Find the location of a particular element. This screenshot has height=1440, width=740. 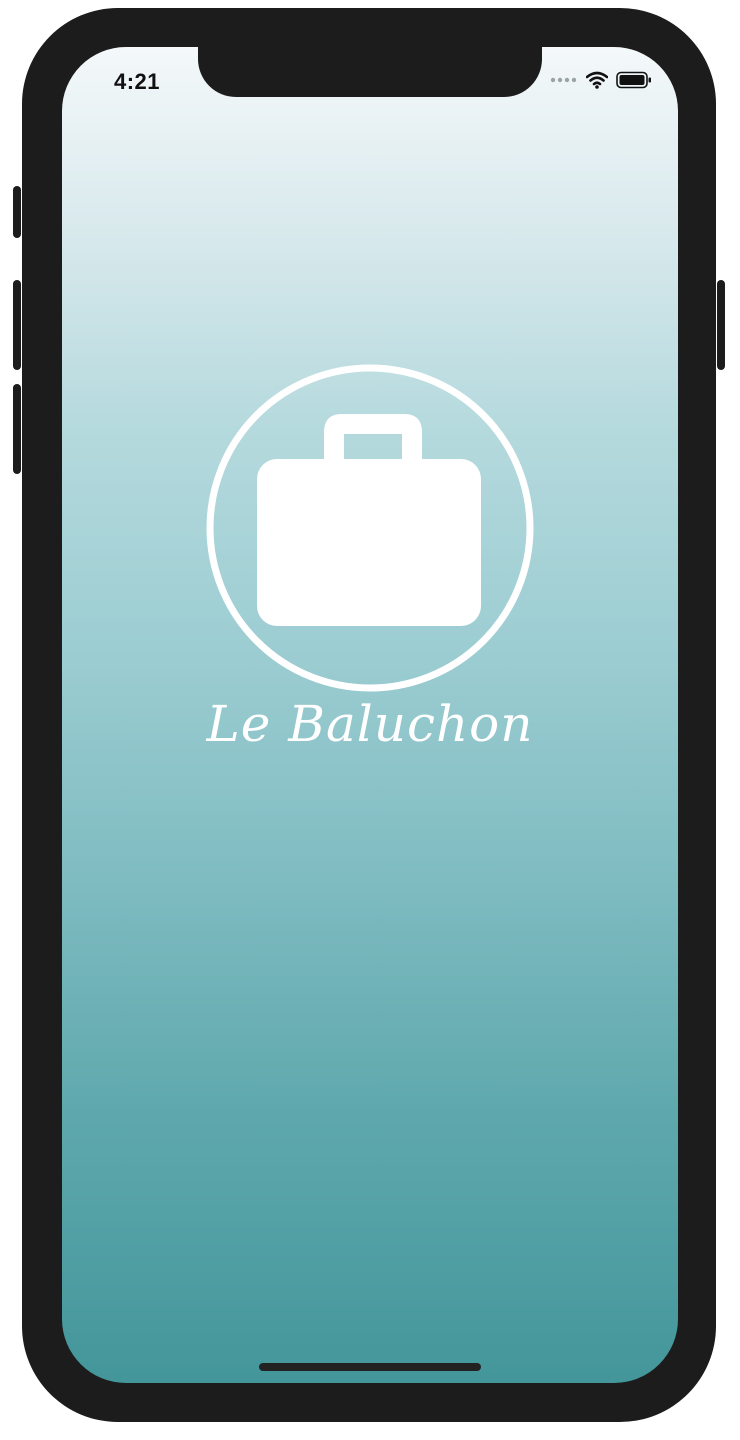

notch is located at coordinates (370, 72).